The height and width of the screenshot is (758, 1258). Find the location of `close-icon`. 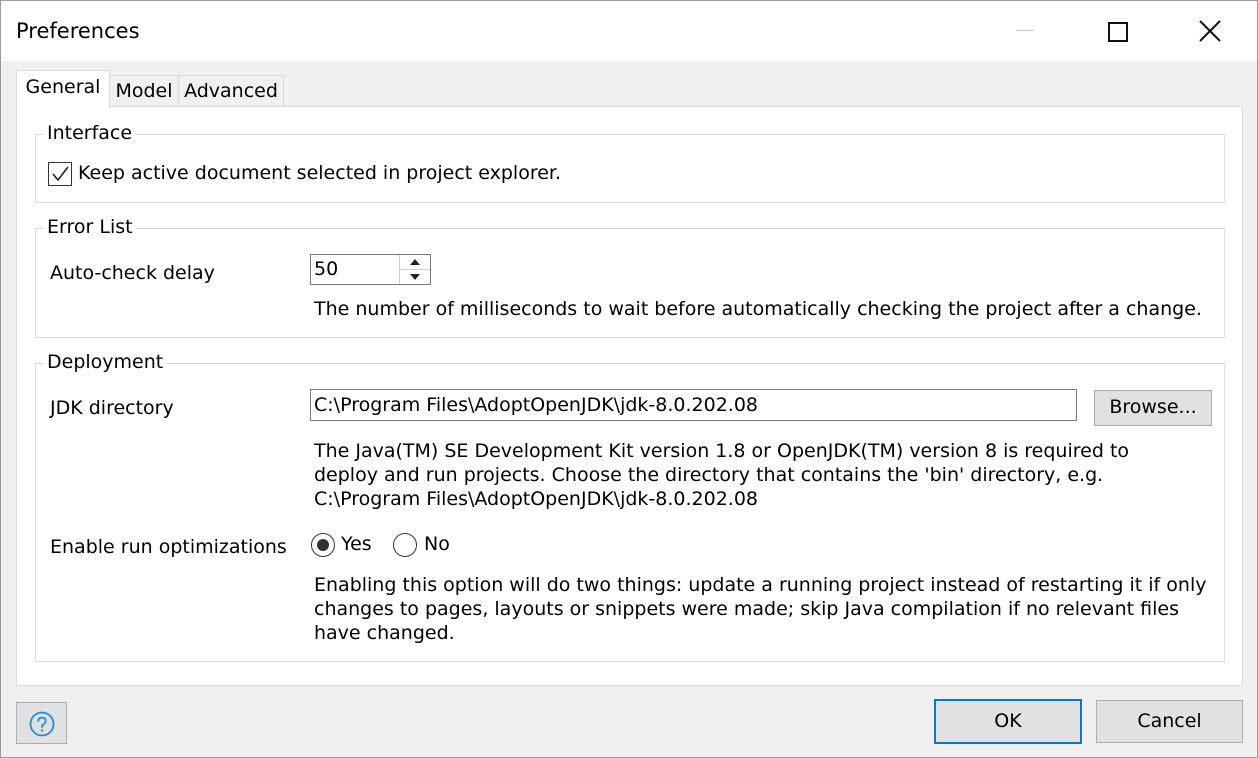

close-icon is located at coordinates (1210, 31).